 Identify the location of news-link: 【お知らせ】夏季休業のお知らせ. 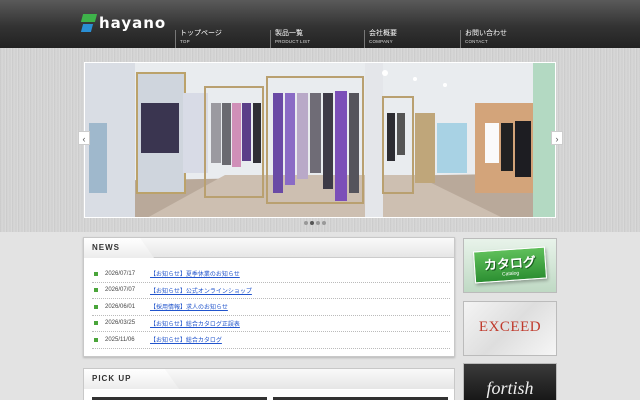
(195, 273).